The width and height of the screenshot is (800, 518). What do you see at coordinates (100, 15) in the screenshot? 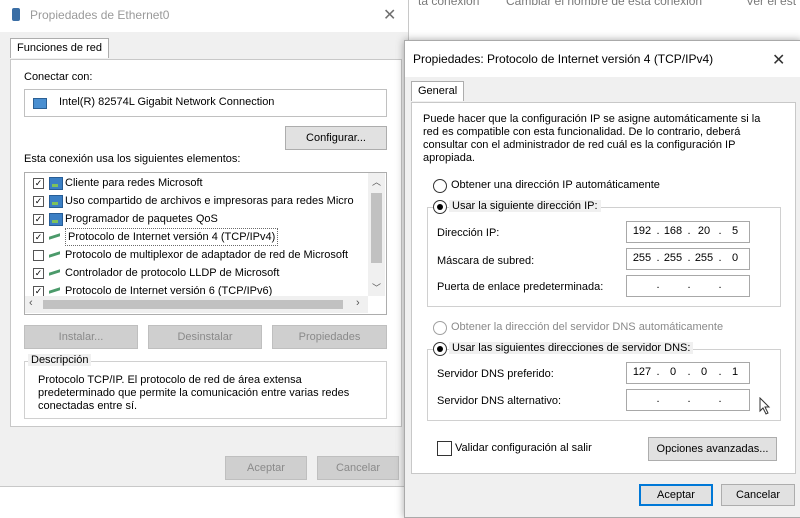
I see `window-title: Propiedades de Ethernet0` at bounding box center [100, 15].